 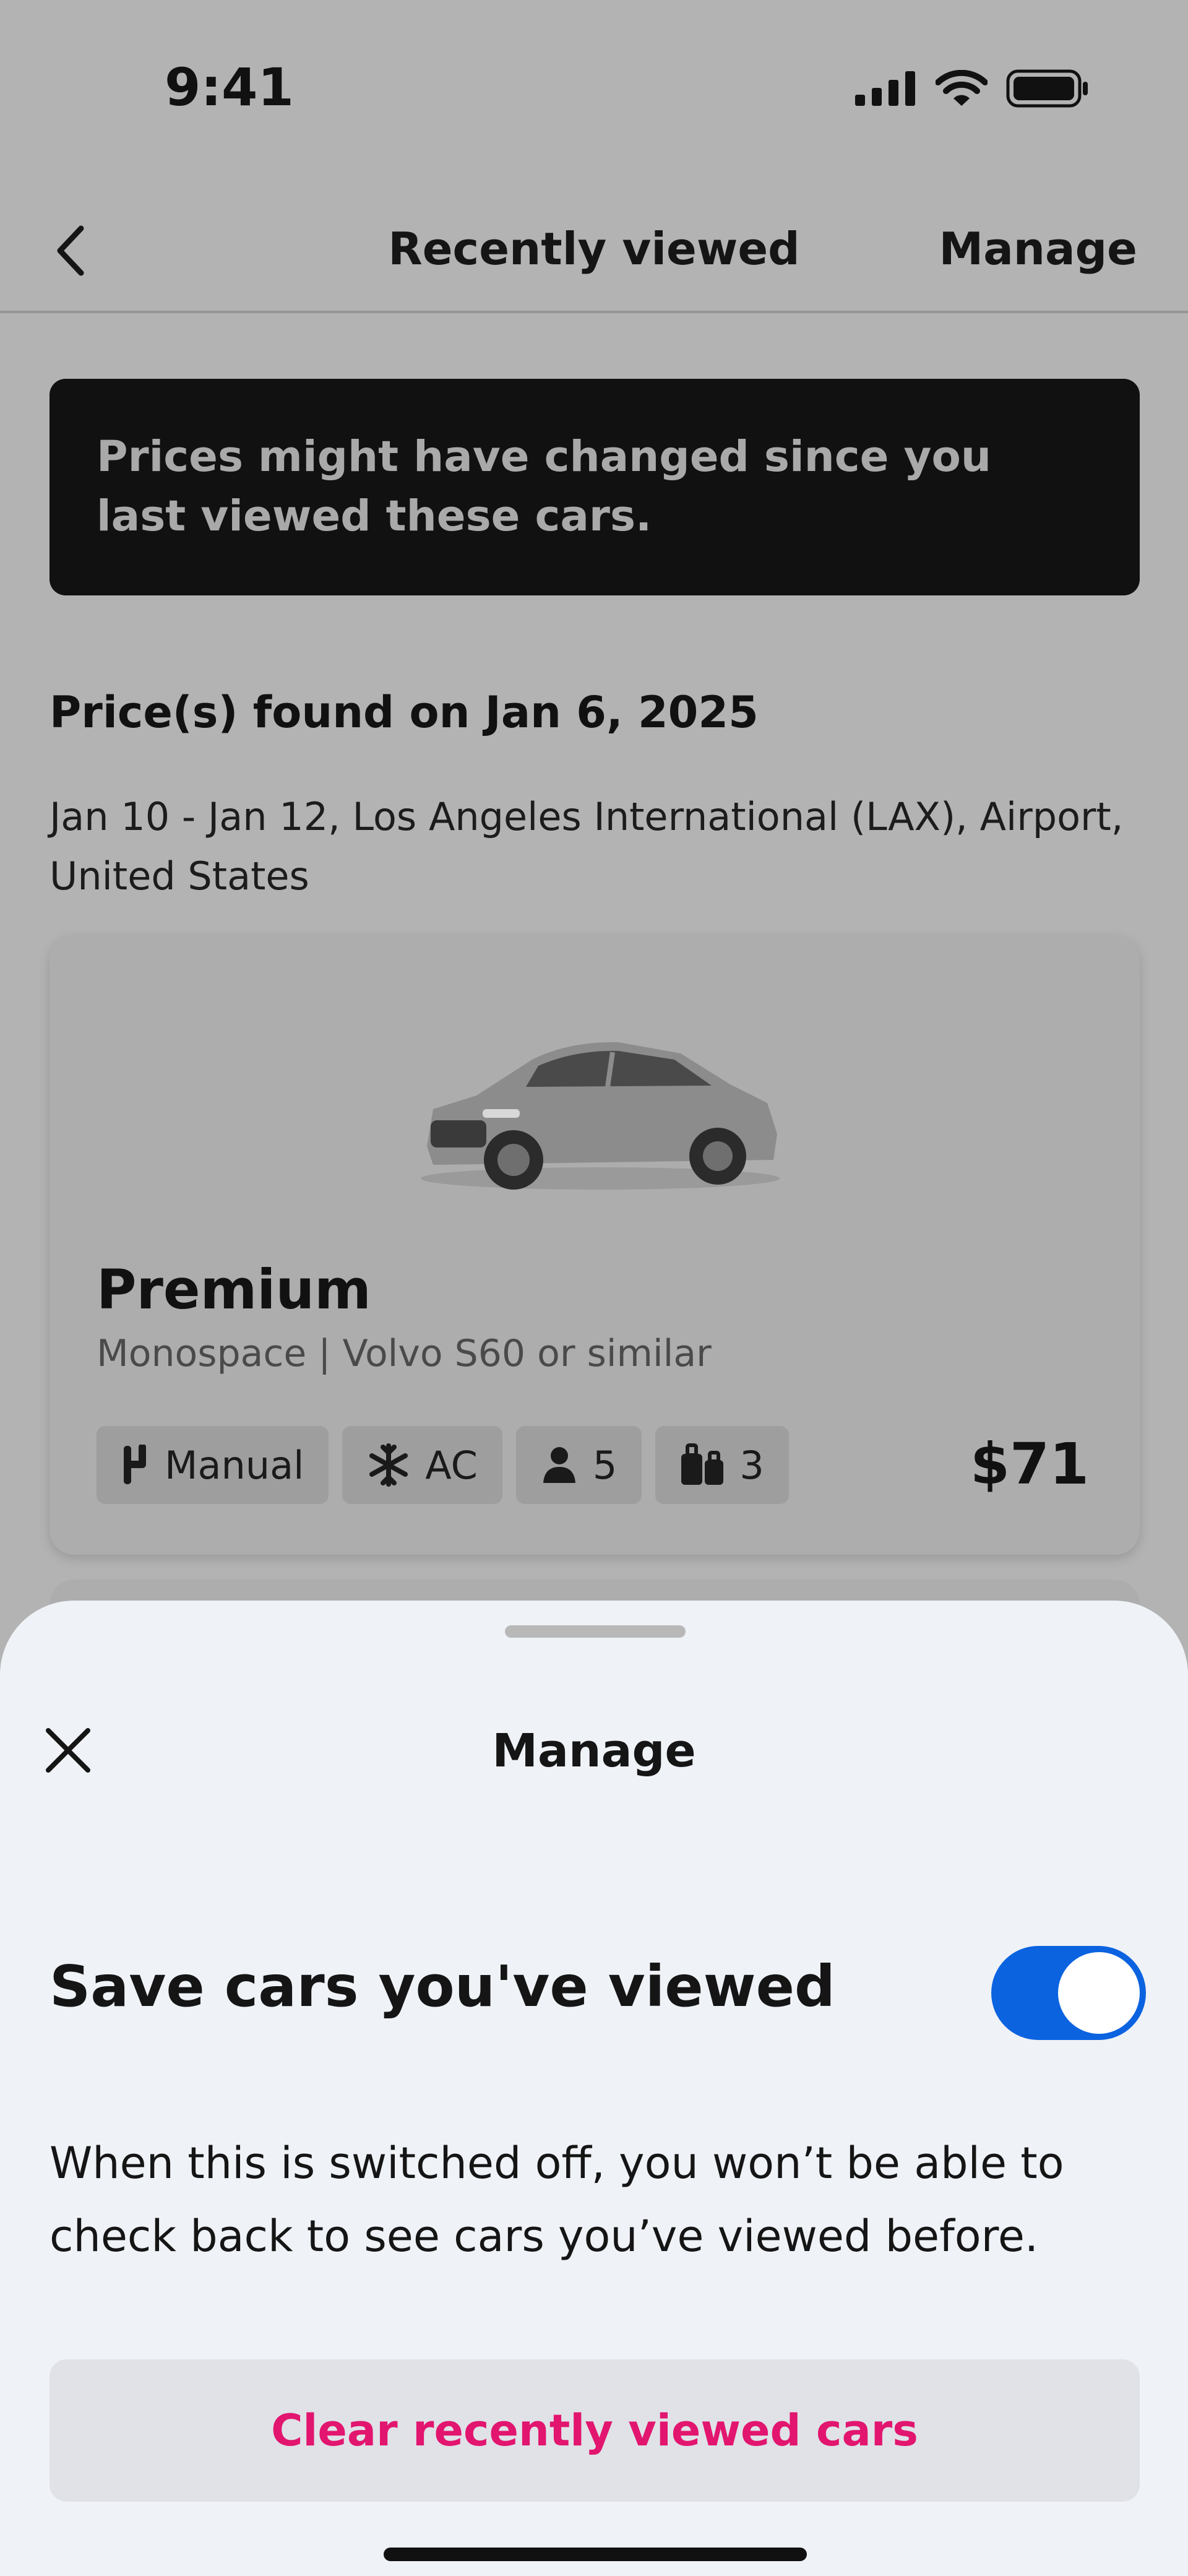 I want to click on feature-label: AC, so click(x=451, y=1465).